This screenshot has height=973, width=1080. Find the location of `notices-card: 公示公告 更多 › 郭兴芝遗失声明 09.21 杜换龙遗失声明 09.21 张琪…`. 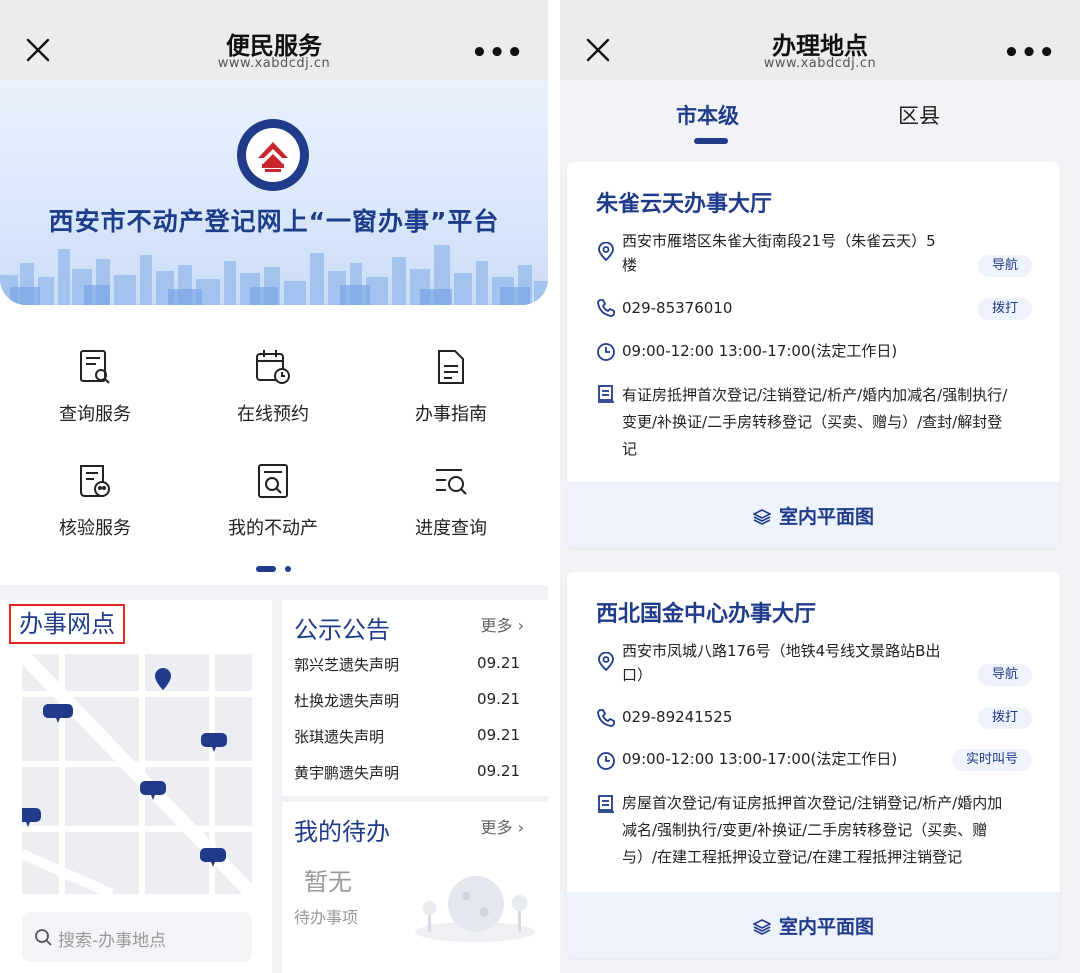

notices-card: 公示公告 更多 › 郭兴芝遗失声明 09.21 杜换龙遗失声明 09.21 张琪… is located at coordinates (415, 698).